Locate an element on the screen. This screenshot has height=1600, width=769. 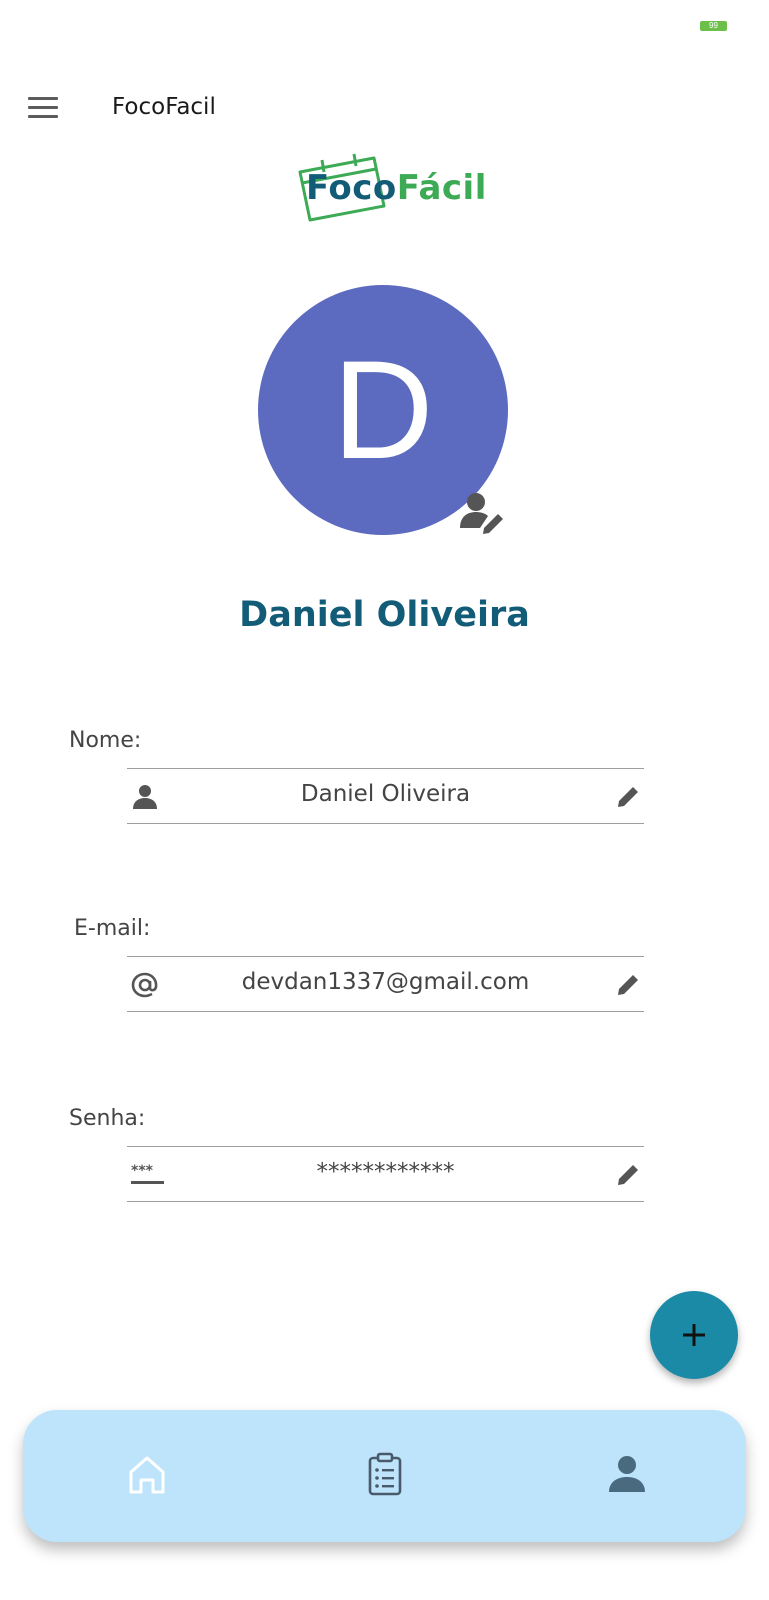
profile-name: Daniel Oliveira is located at coordinates (384, 615).